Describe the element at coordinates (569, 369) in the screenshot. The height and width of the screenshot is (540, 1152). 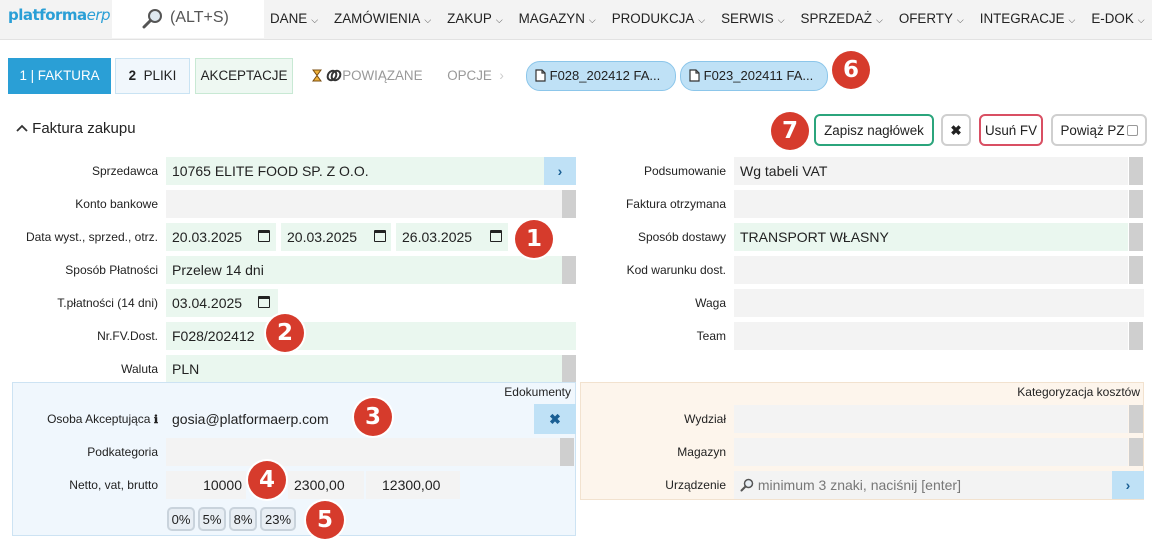
I see `currency-dropdown` at that location.